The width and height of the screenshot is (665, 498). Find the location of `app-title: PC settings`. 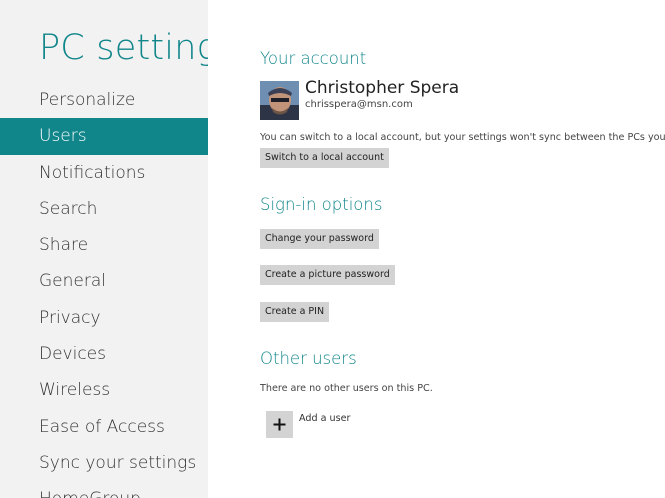

app-title: PC settings is located at coordinates (123, 48).